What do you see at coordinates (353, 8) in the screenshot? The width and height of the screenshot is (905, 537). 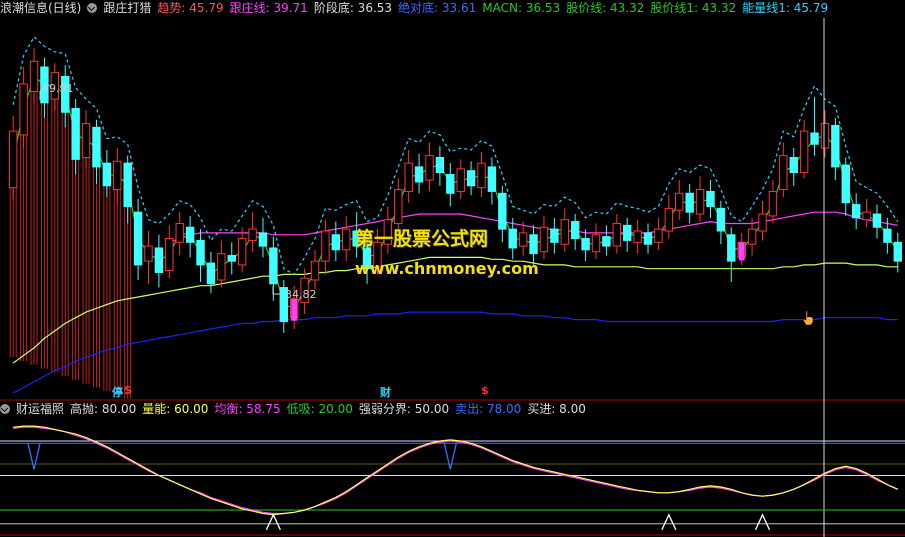 I see `header-value-item: 阶段底: 36.53` at bounding box center [353, 8].